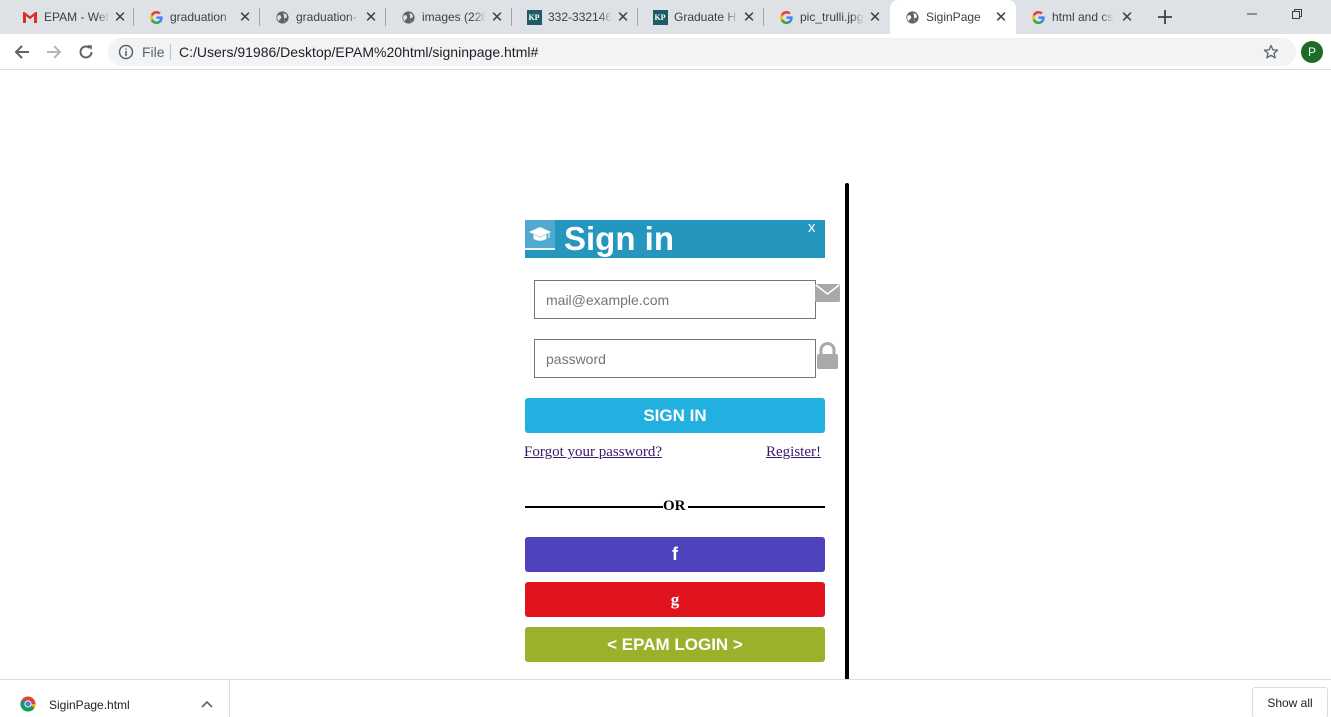  I want to click on reload-icon, so click(86, 52).